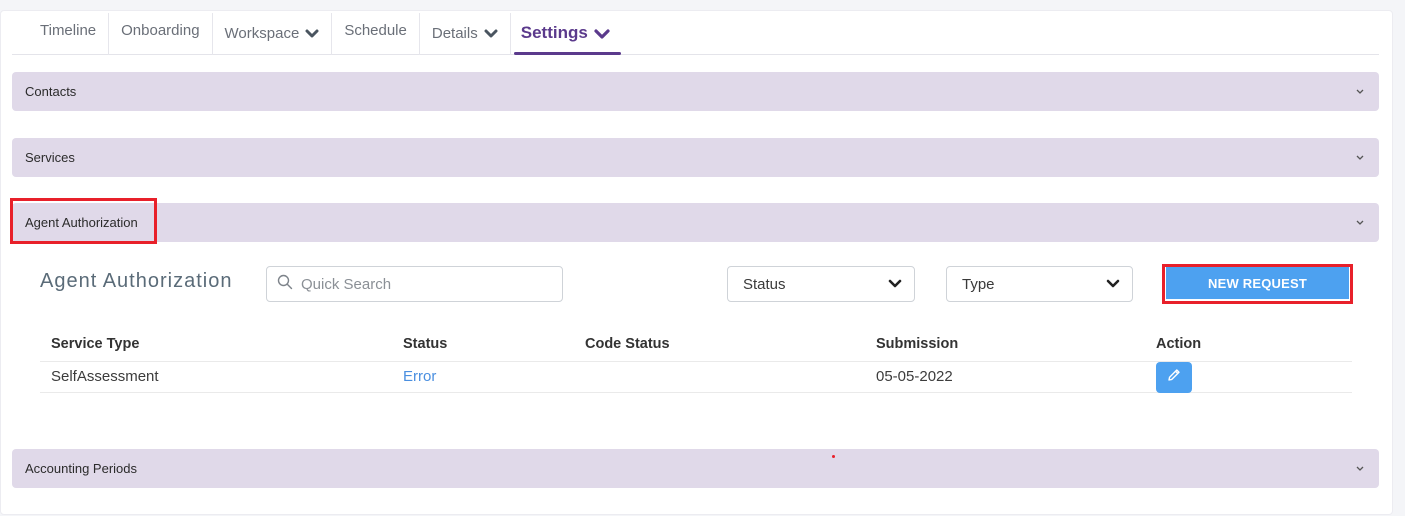 The image size is (1405, 516). What do you see at coordinates (136, 281) in the screenshot?
I see `panel-title: Agent Authorization` at bounding box center [136, 281].